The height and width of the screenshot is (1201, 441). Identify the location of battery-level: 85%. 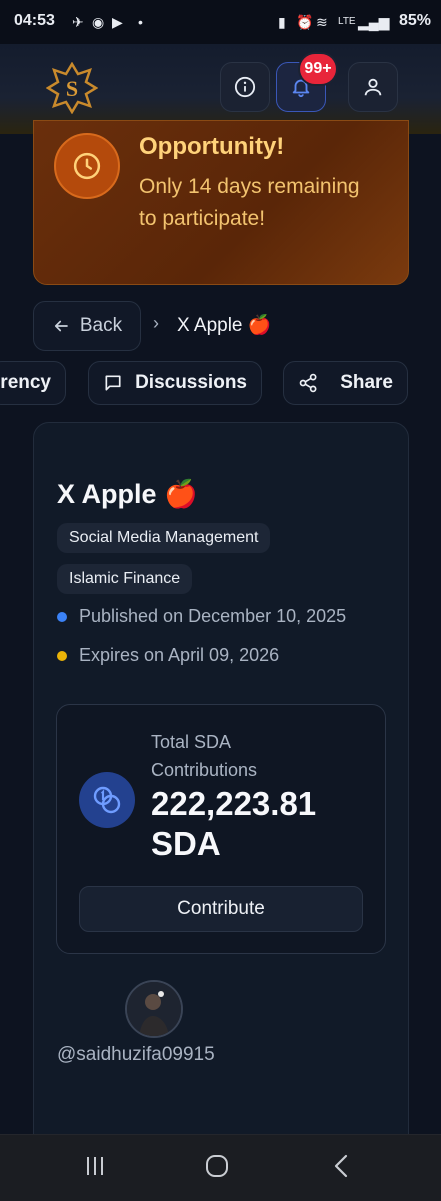
(414, 20).